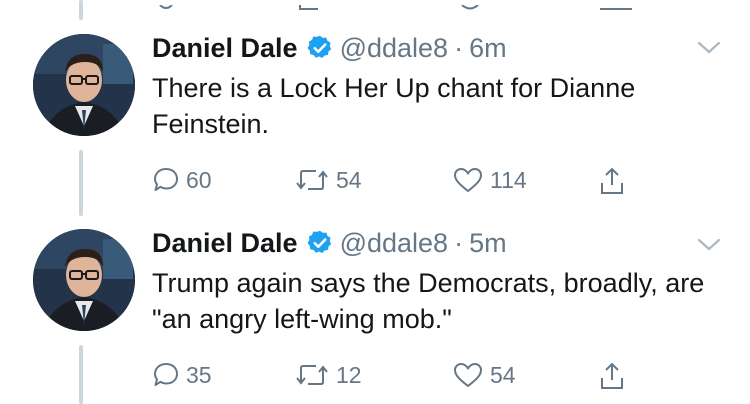  Describe the element at coordinates (503, 374) in the screenshot. I see `like-count: 54` at that location.